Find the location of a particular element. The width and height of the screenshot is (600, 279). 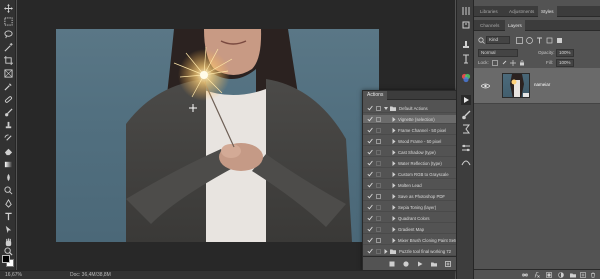

crop-tool-icon is located at coordinates (8, 60).